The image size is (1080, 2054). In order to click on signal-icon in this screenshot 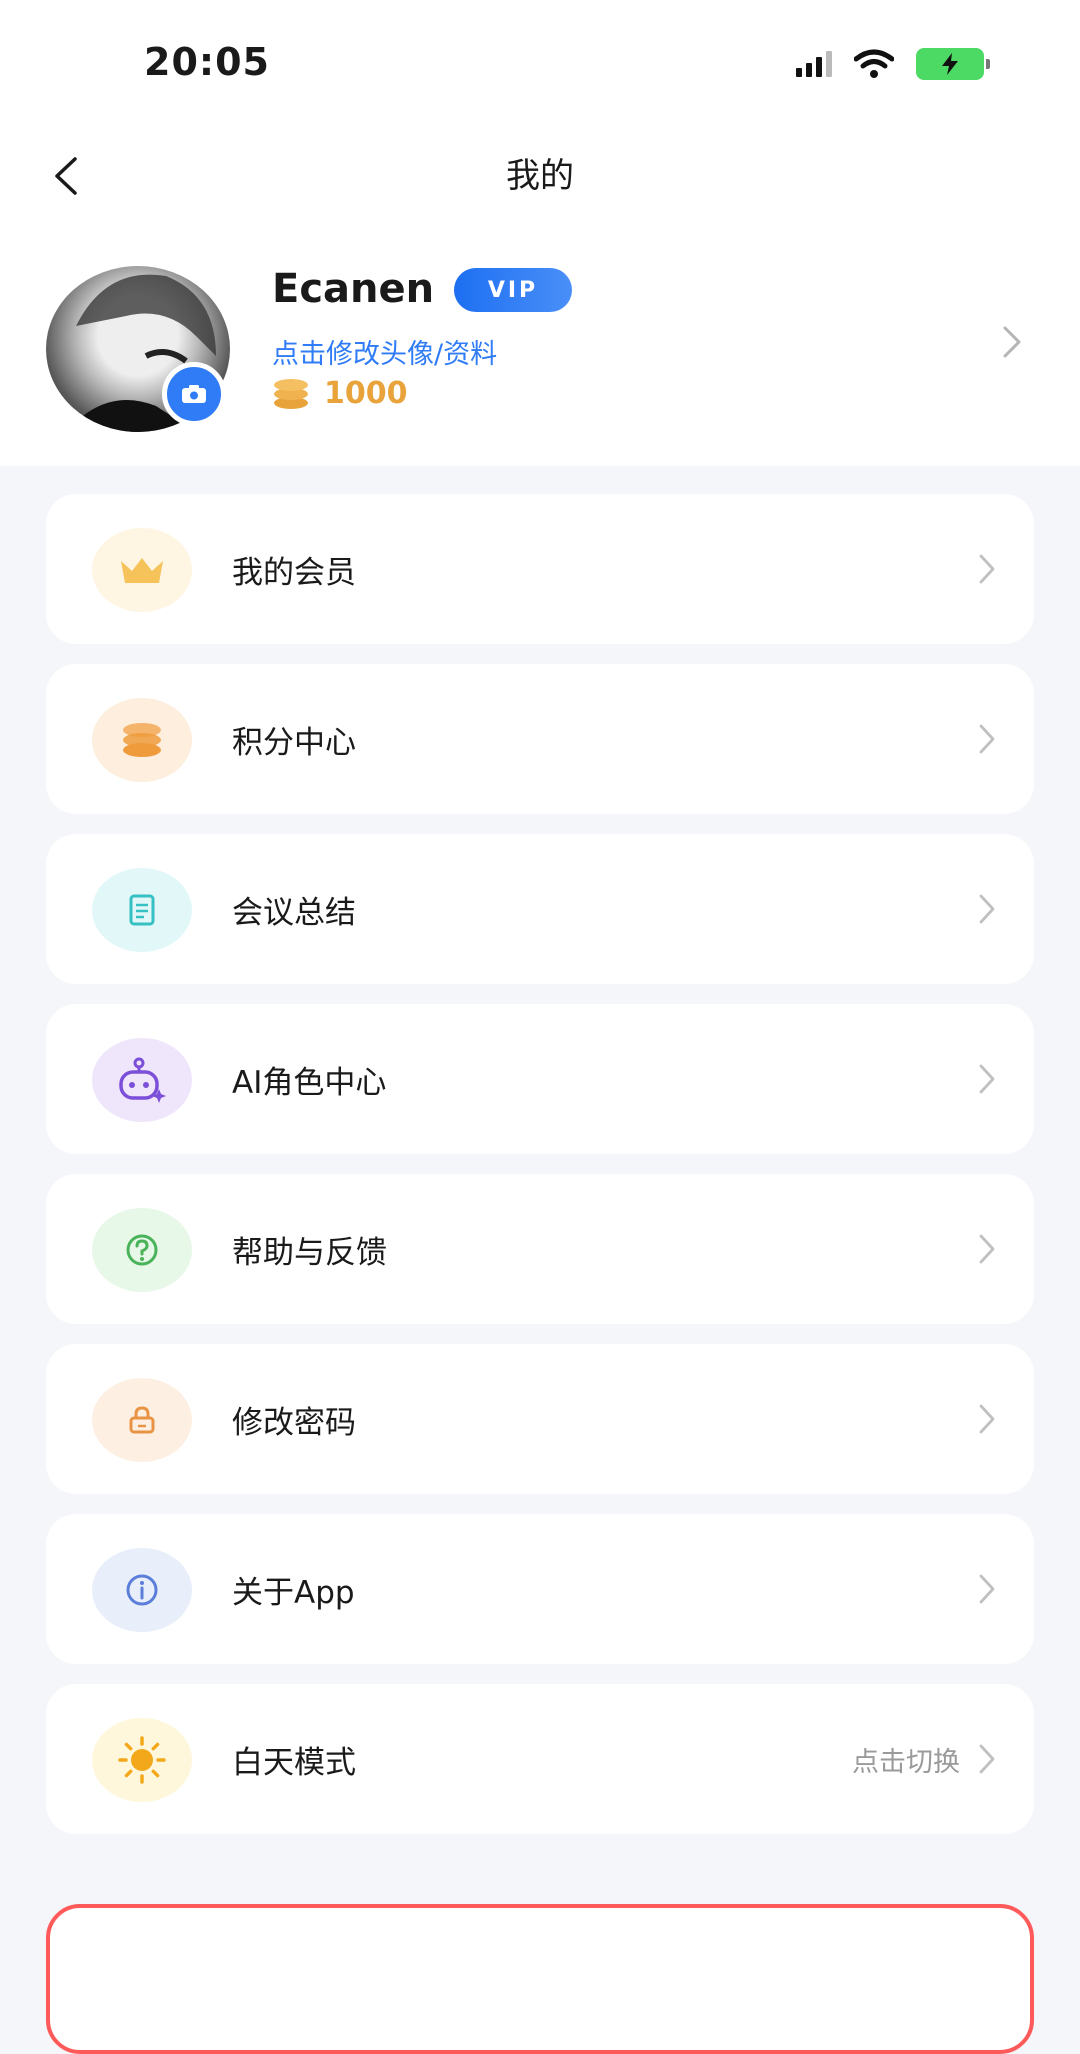, I will do `click(814, 64)`.